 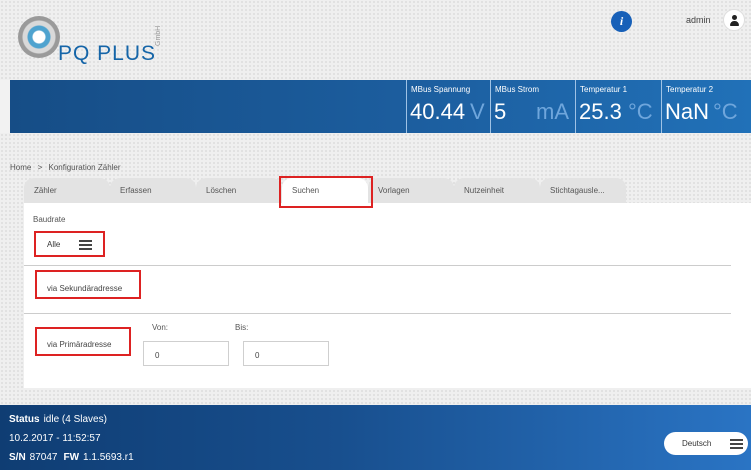 I want to click on language-select: Deutsch, so click(x=706, y=443).